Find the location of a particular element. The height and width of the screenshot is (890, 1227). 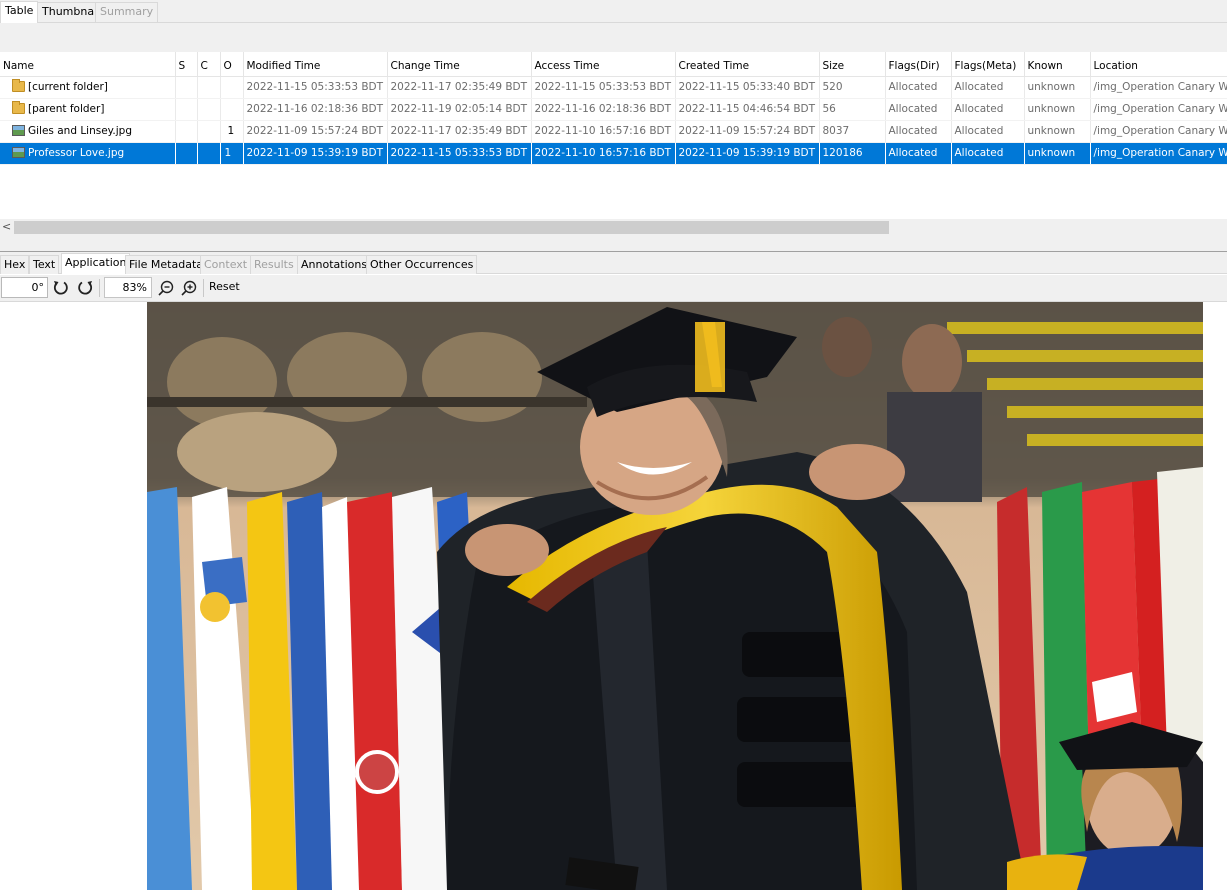

column-header-s: S is located at coordinates (186, 64).